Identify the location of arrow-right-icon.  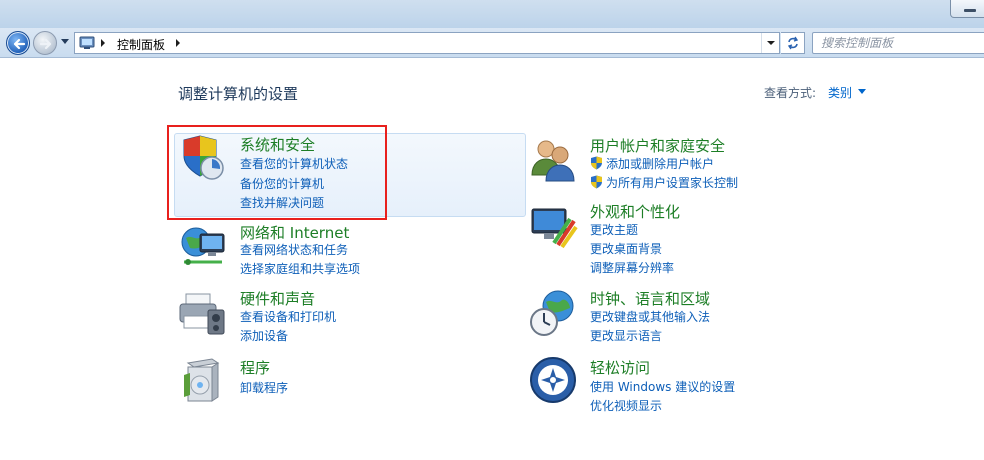
(45, 44).